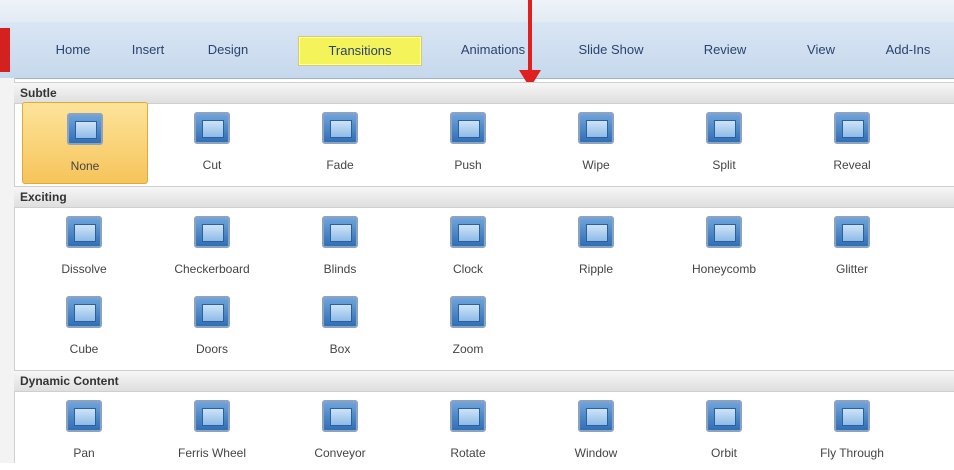 Image resolution: width=954 pixels, height=470 pixels. What do you see at coordinates (148, 50) in the screenshot?
I see `tab-insert: Insert` at bounding box center [148, 50].